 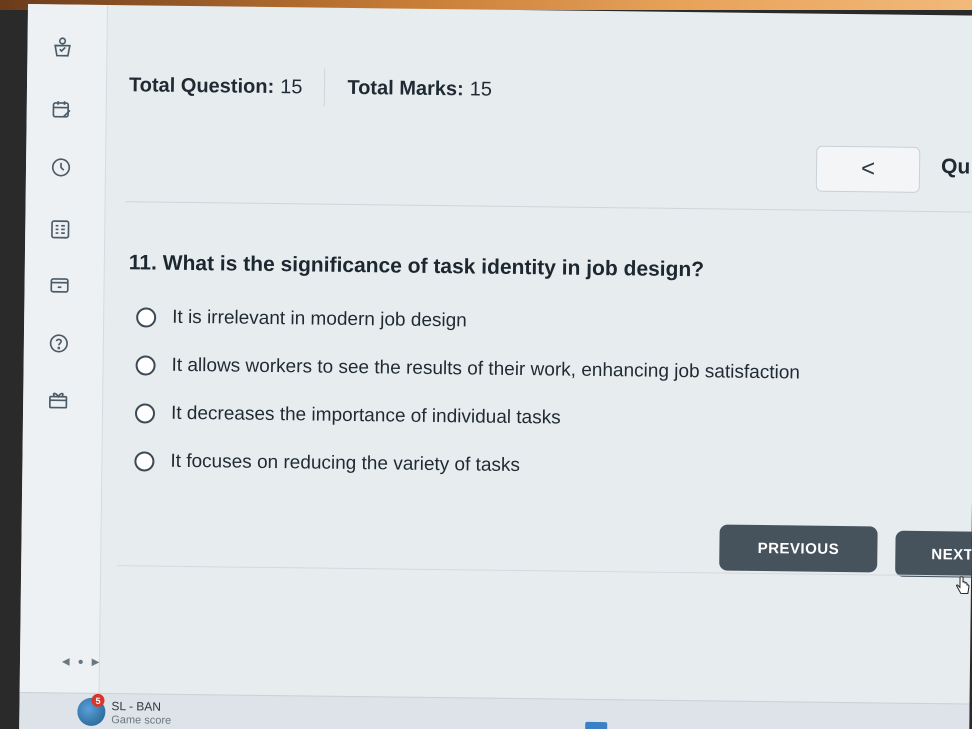 What do you see at coordinates (201, 85) in the screenshot?
I see `total-question-label: Total Question:` at bounding box center [201, 85].